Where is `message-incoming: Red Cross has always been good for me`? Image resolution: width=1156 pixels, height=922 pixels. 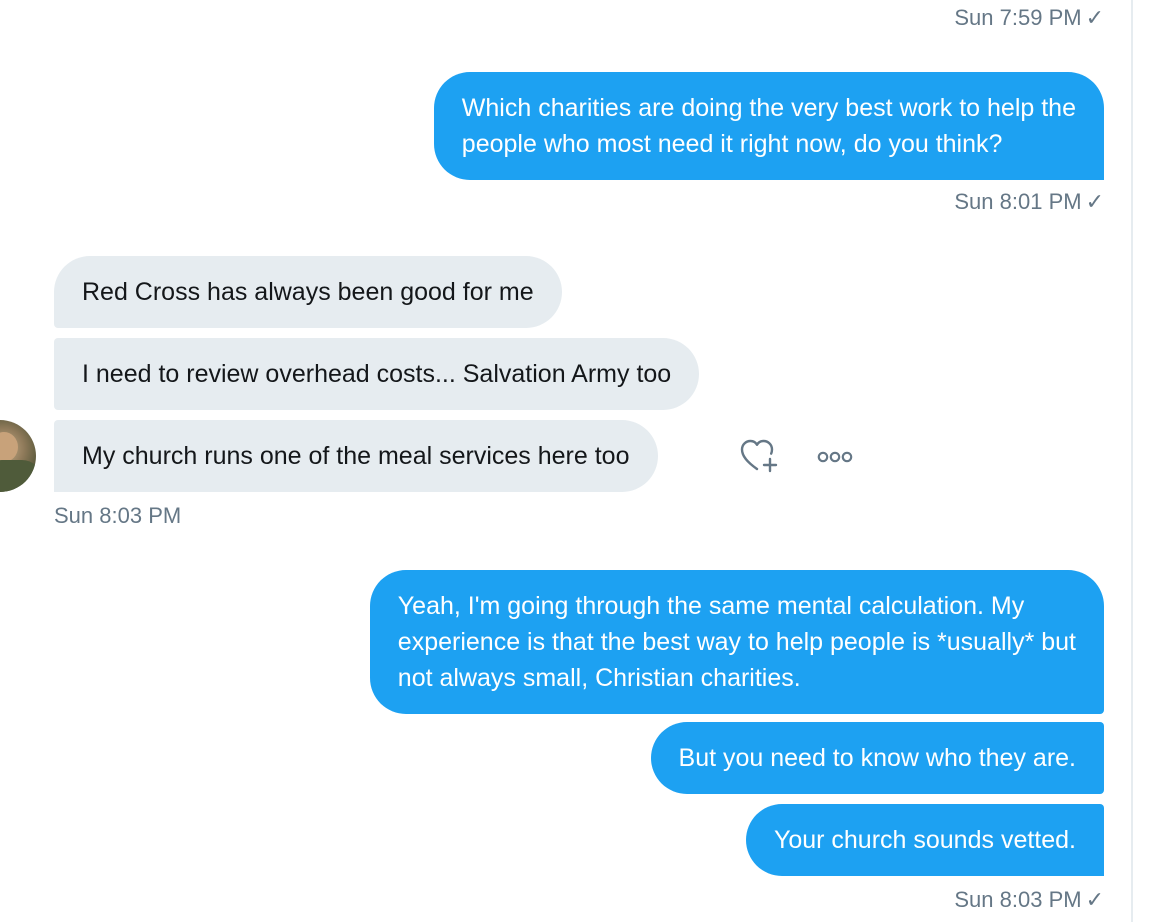
message-incoming: Red Cross has always been good for me is located at coordinates (308, 292).